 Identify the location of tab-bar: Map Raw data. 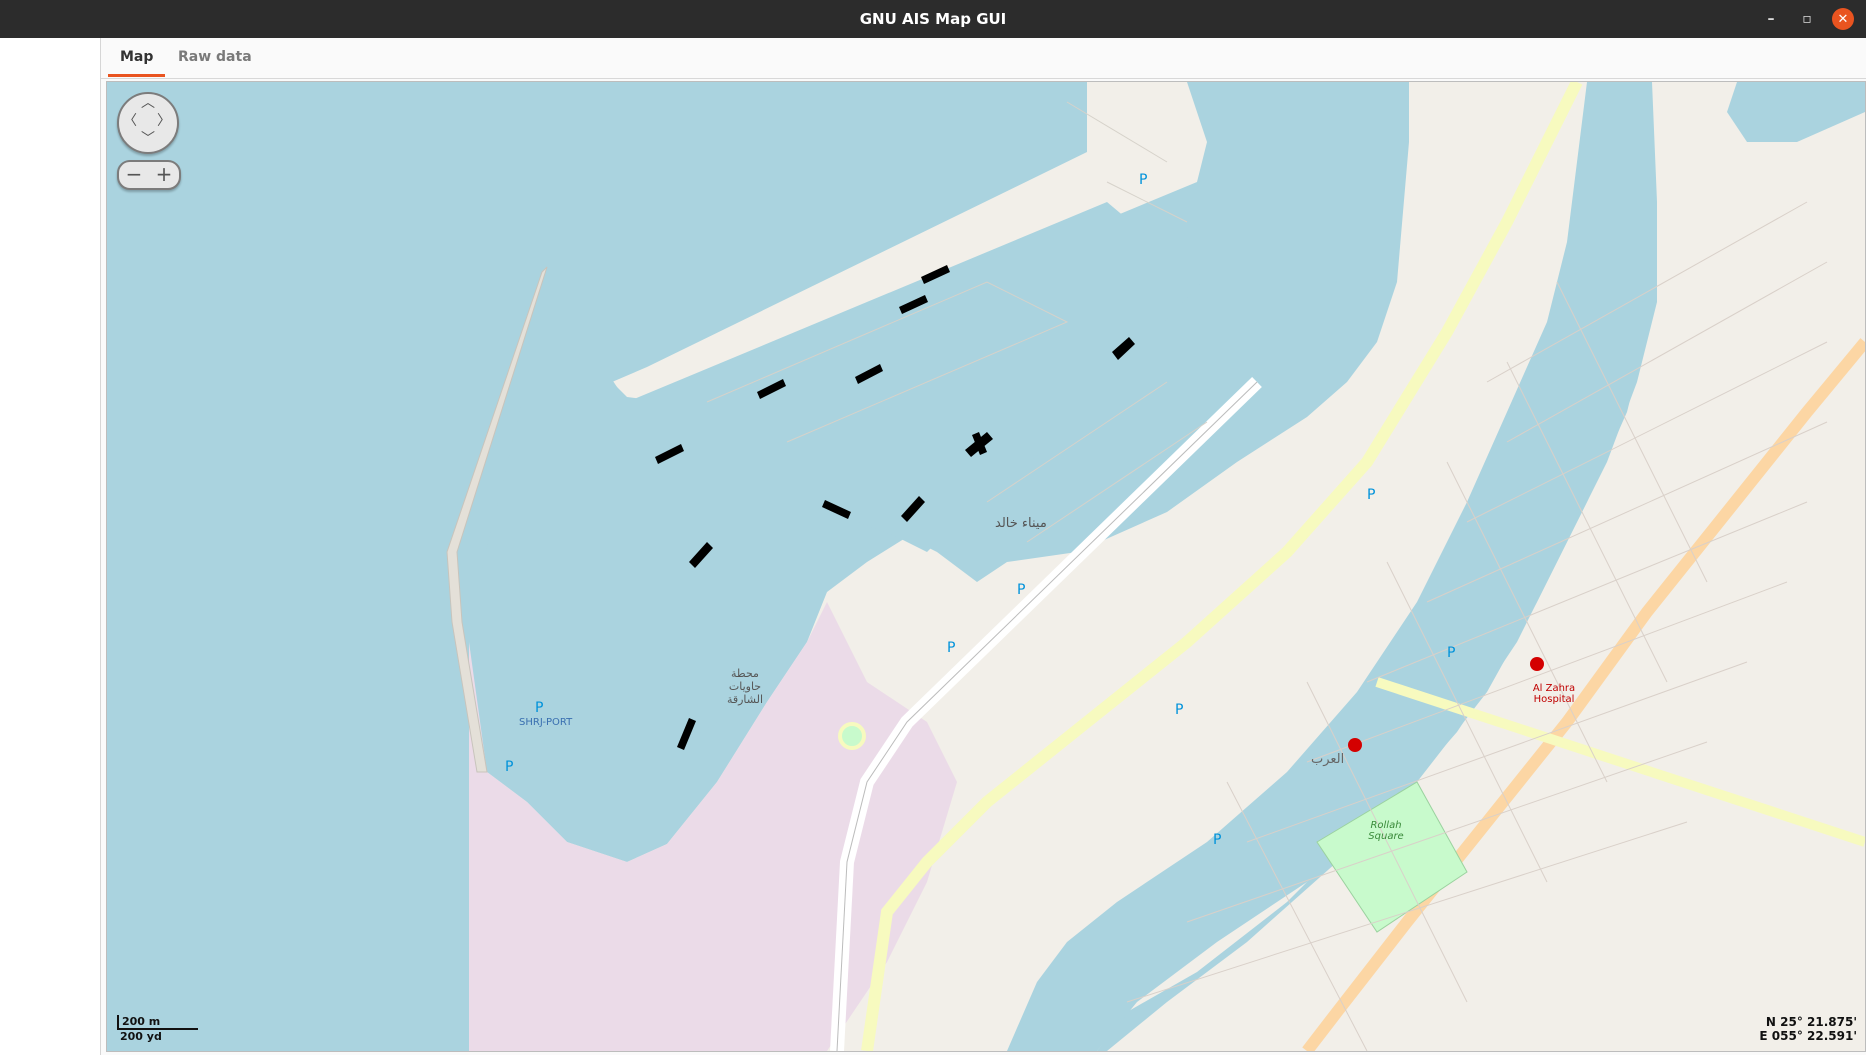
(983, 58).